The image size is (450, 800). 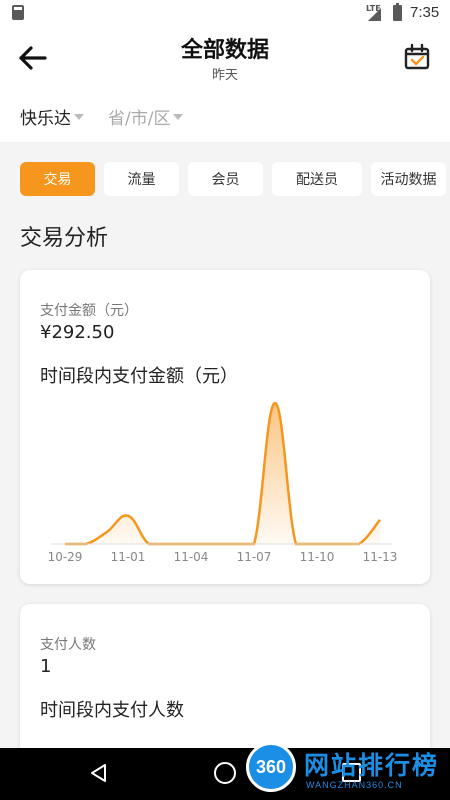 I want to click on date-range-label: 昨天, so click(x=224, y=75).